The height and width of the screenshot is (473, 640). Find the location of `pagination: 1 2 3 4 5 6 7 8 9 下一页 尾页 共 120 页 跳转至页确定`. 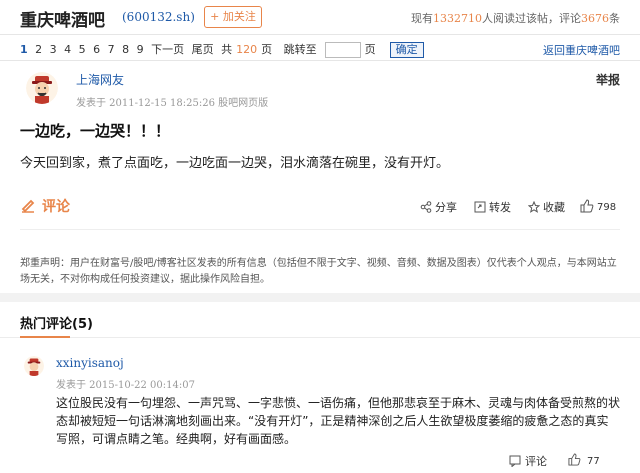

pagination: 1 2 3 4 5 6 7 8 9 下一页 尾页 共 120 页 跳转至页确定 is located at coordinates (224, 49).